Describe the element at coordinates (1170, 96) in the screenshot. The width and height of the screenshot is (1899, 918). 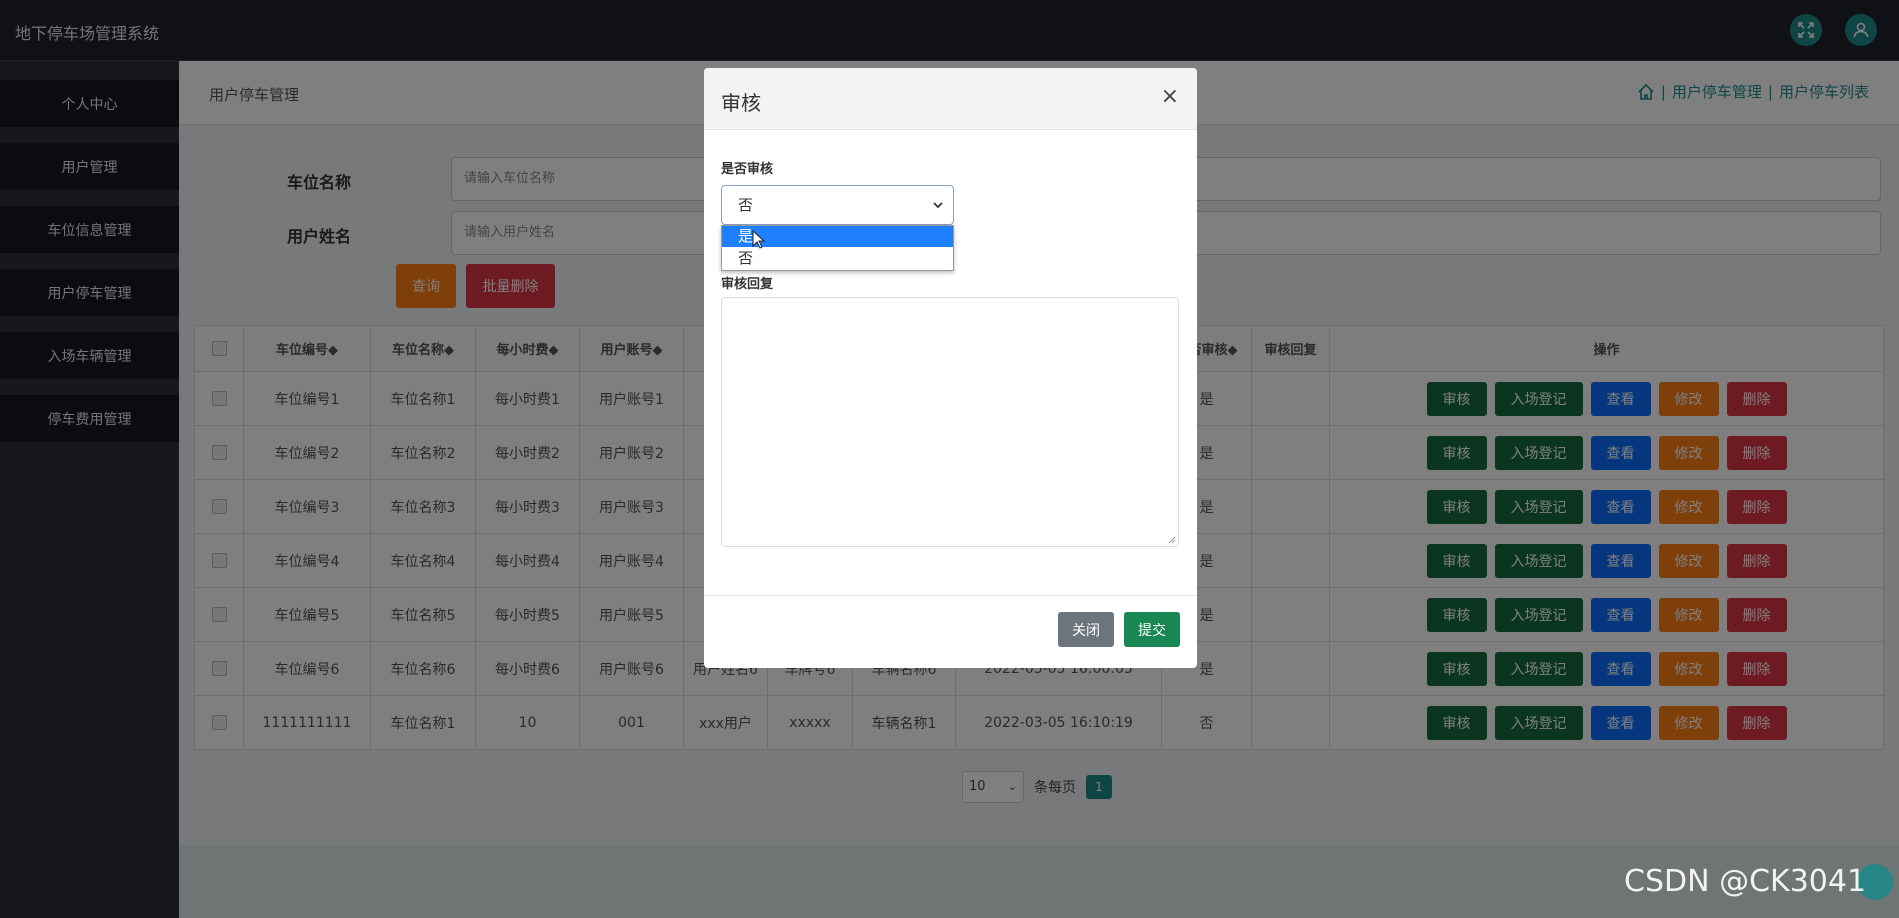
I see `close-icon: ×` at that location.